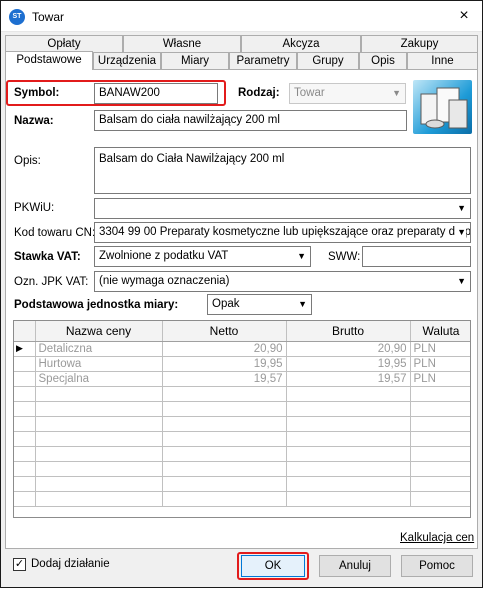  Describe the element at coordinates (226, 304) in the screenshot. I see `unit-value: Opak` at that location.